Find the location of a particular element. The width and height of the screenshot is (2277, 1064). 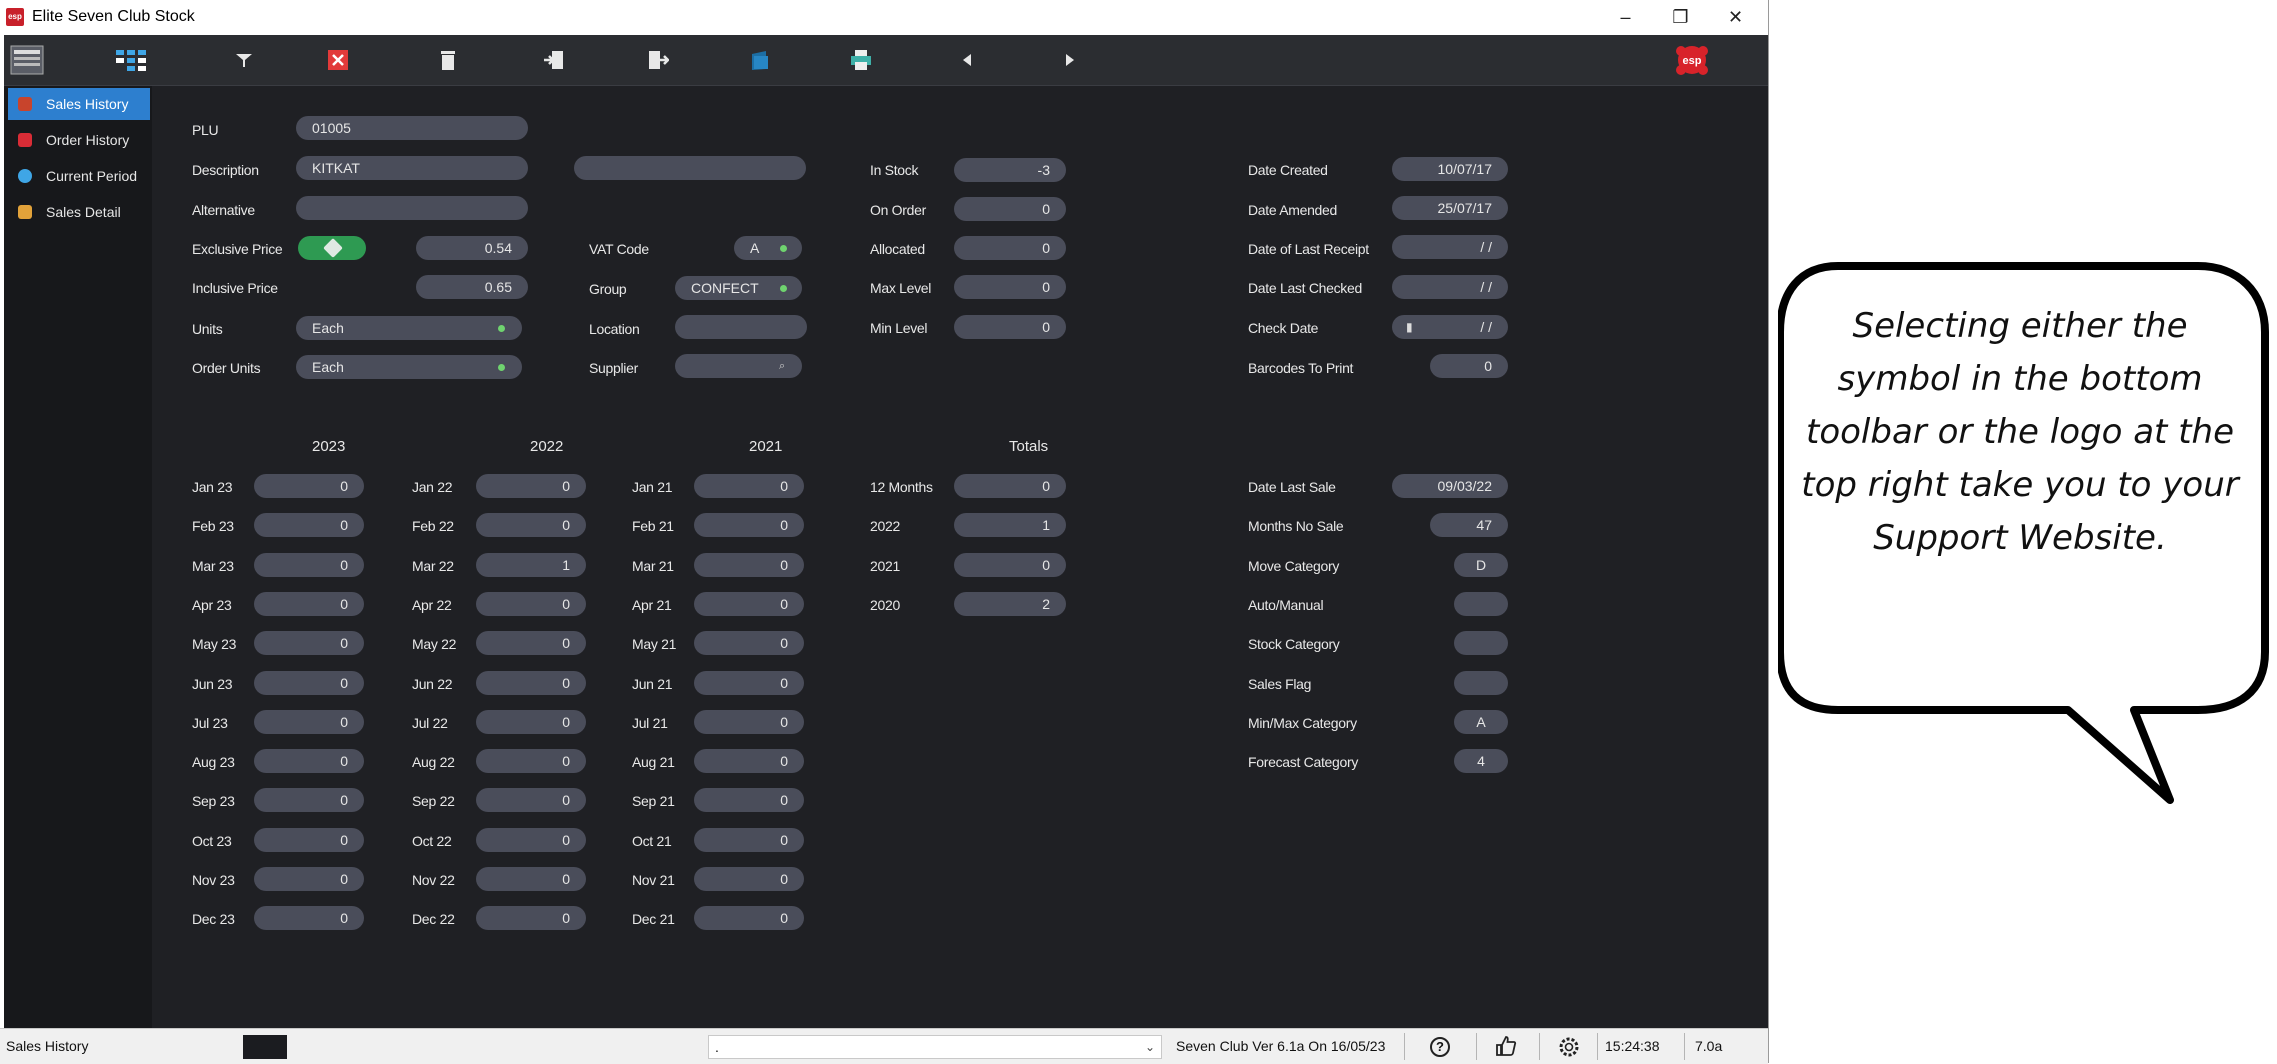

settings-gear-icon is located at coordinates (1569, 1047).